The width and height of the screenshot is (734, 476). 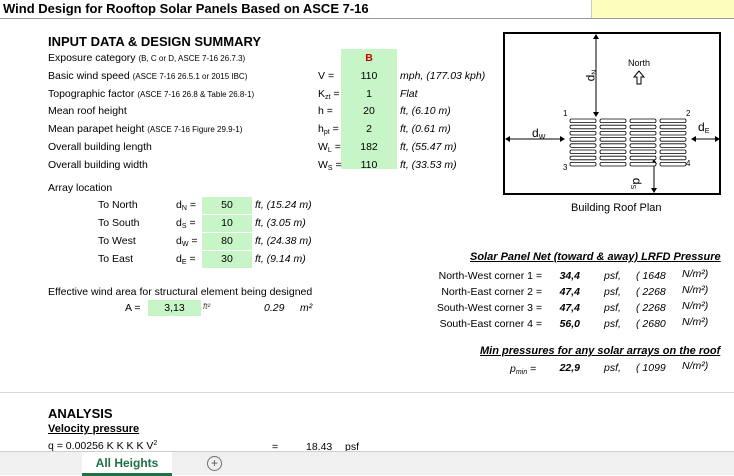 What do you see at coordinates (569, 276) in the screenshot?
I see `pressure-value: 34,4` at bounding box center [569, 276].